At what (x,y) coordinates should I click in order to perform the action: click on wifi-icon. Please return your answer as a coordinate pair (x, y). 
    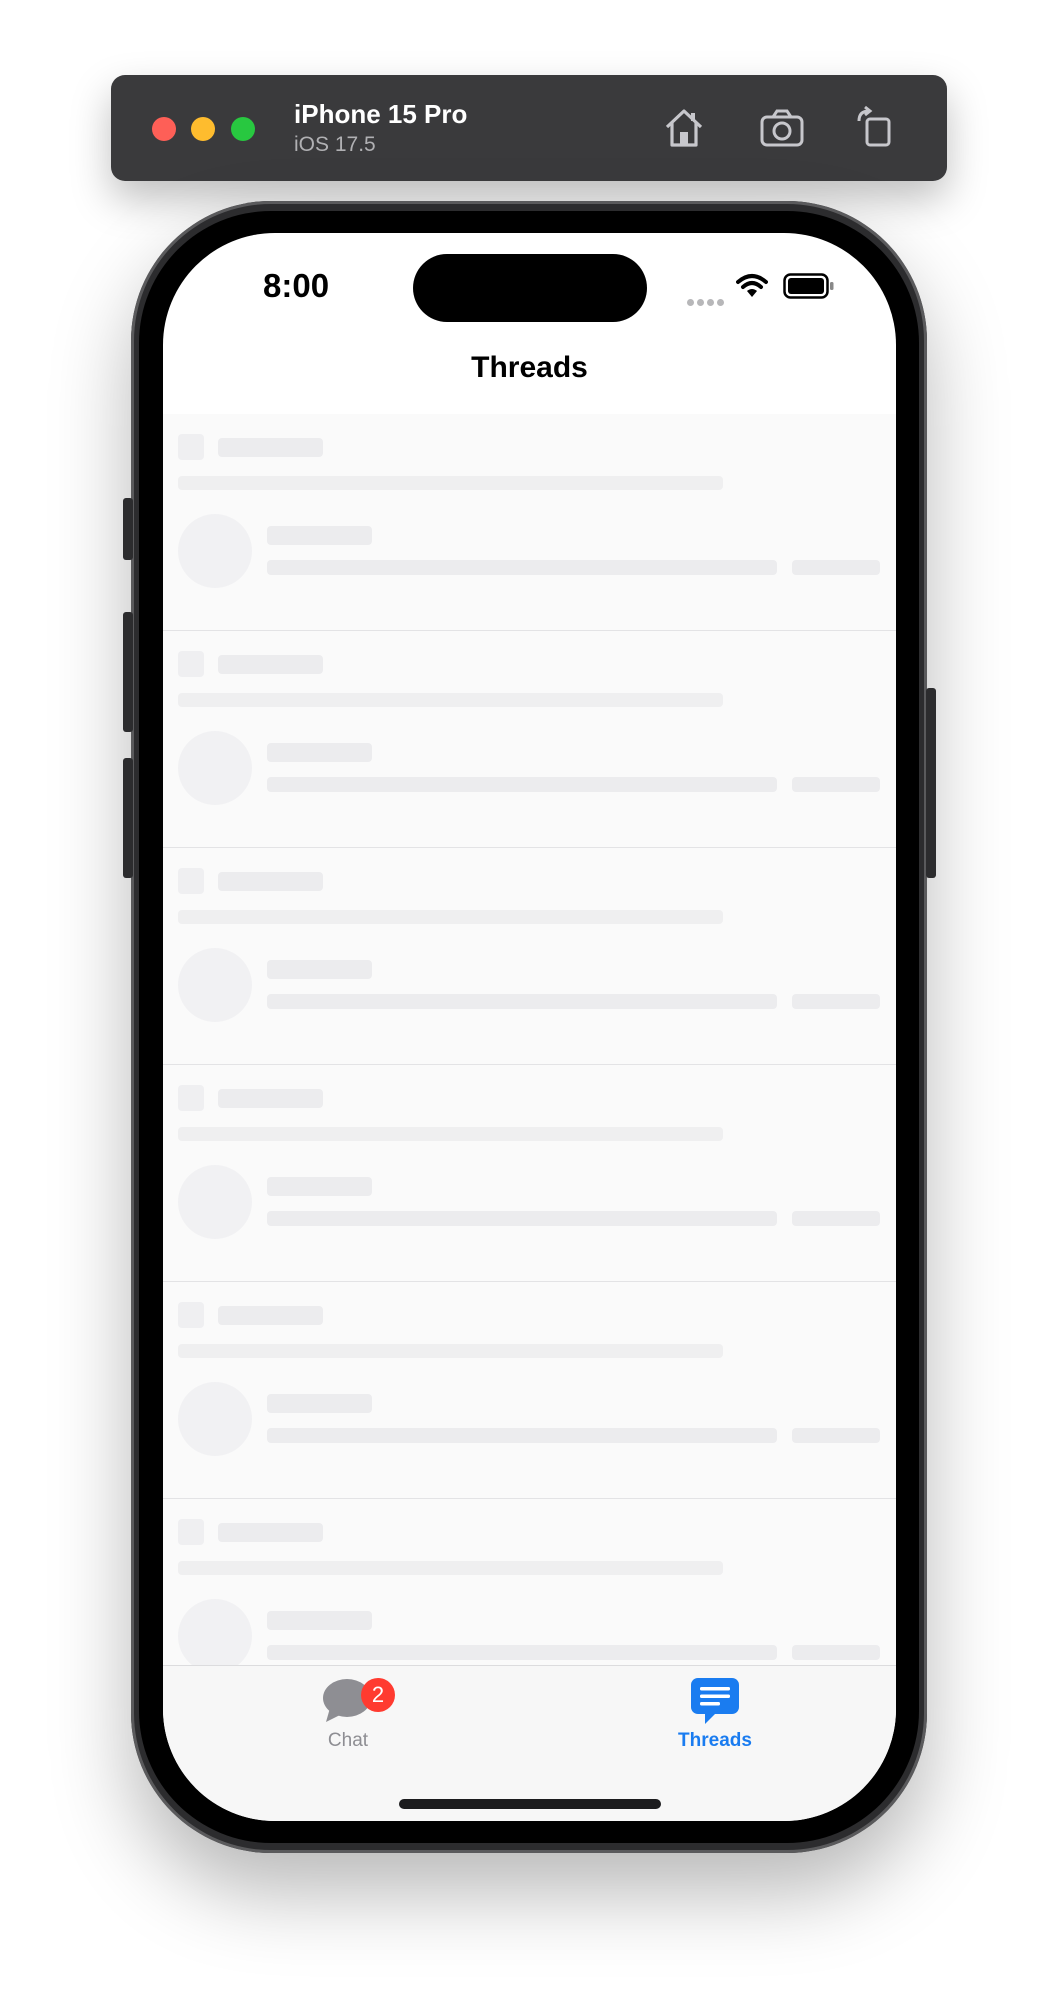
    Looking at the image, I should click on (752, 285).